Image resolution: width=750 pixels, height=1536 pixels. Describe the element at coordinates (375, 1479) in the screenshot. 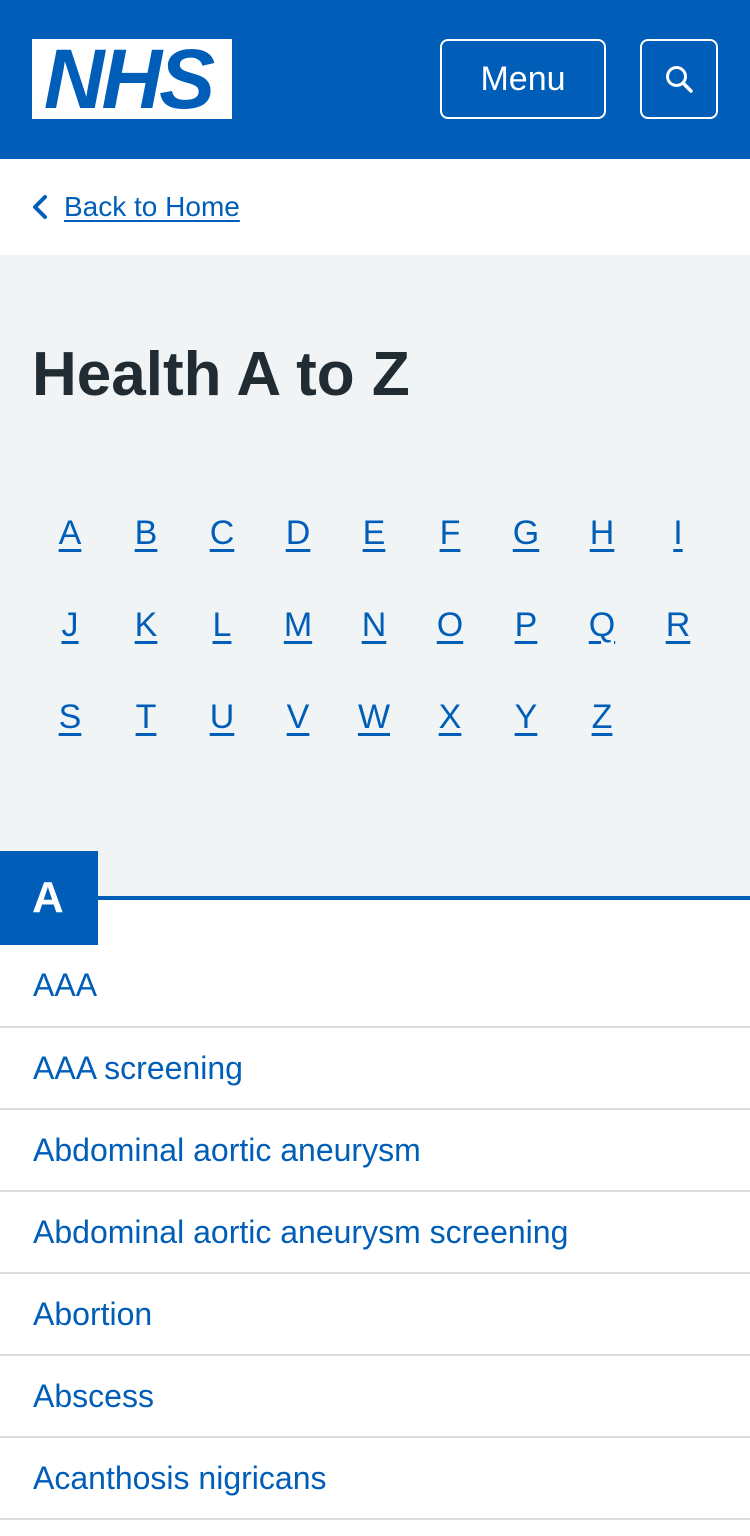

I see `list-item: Acanthosis nigricans` at that location.